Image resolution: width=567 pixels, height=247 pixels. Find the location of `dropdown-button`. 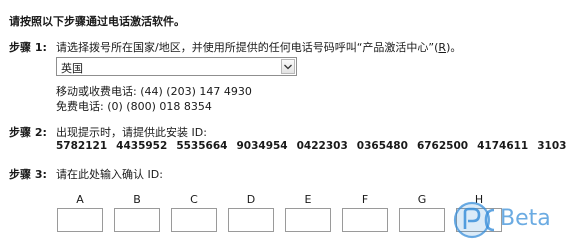

dropdown-button is located at coordinates (288, 66).